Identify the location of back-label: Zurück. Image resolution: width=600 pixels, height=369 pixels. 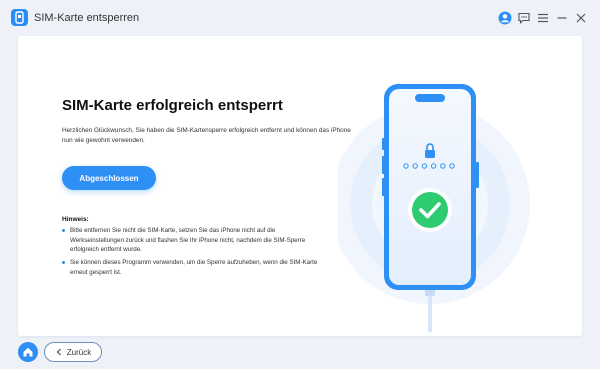
(79, 352).